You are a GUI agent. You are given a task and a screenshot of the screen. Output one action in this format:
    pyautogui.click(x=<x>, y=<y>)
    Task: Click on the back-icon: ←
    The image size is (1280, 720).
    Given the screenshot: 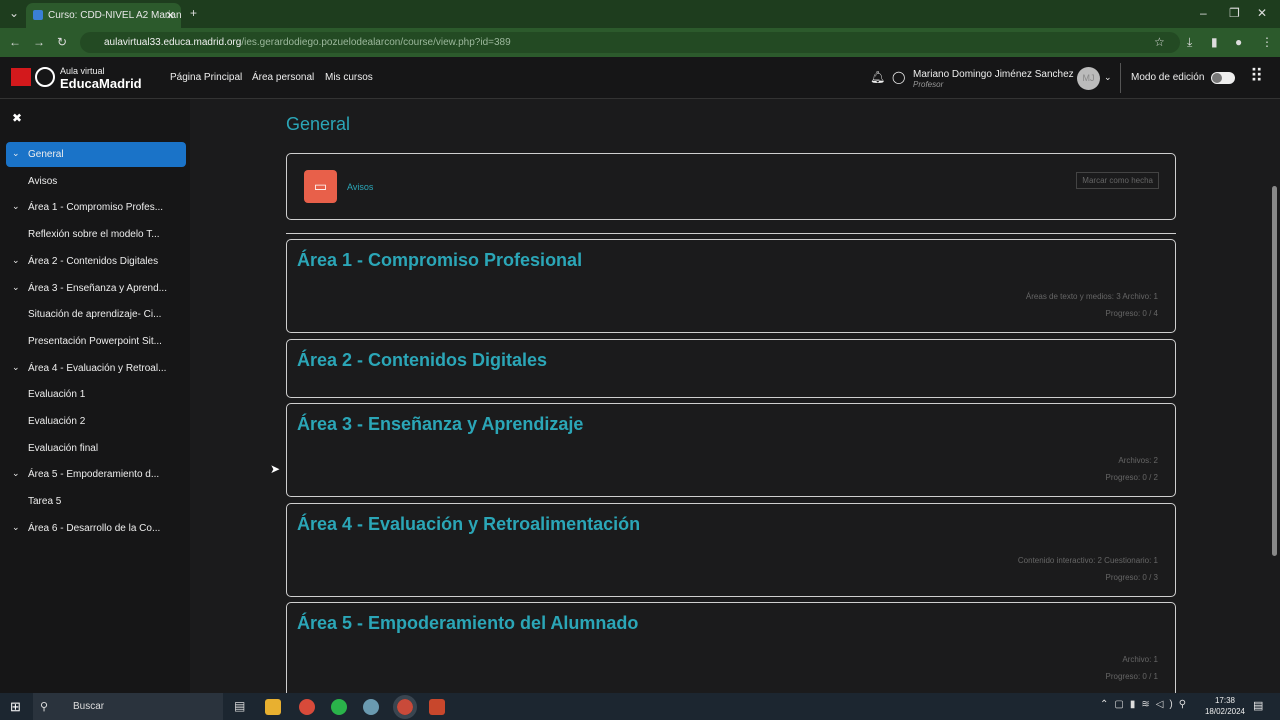 What is the action you would take?
    pyautogui.click(x=15, y=42)
    